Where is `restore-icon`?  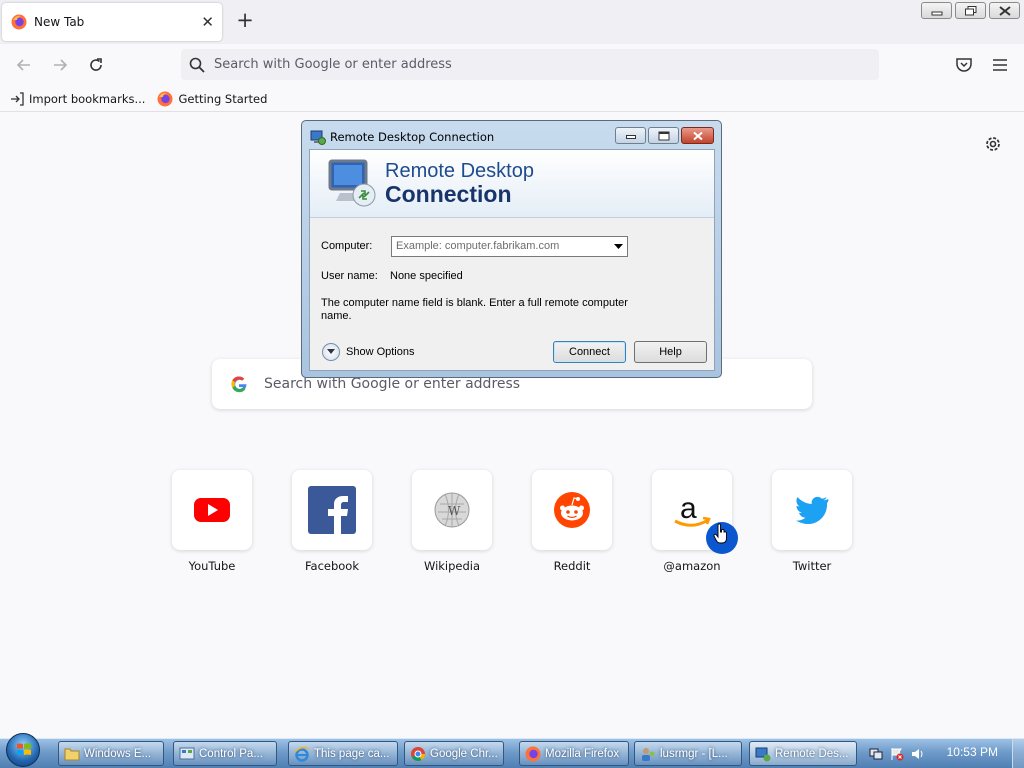
restore-icon is located at coordinates (971, 11).